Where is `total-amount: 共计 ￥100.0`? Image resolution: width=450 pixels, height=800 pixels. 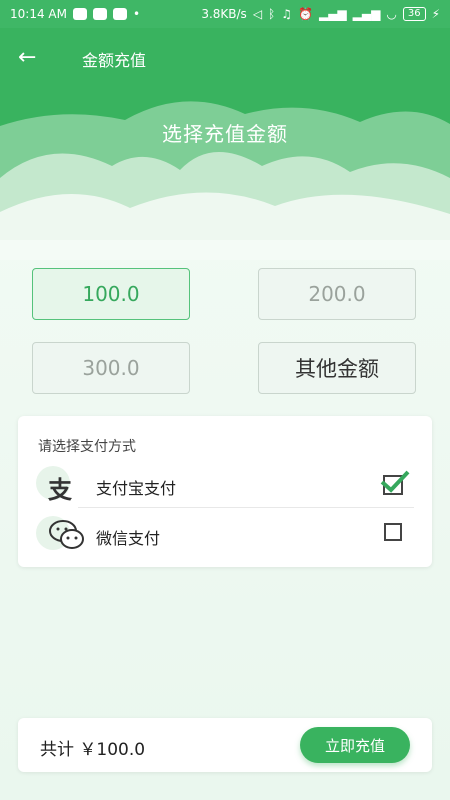
total-amount: 共计 ￥100.0 is located at coordinates (93, 750).